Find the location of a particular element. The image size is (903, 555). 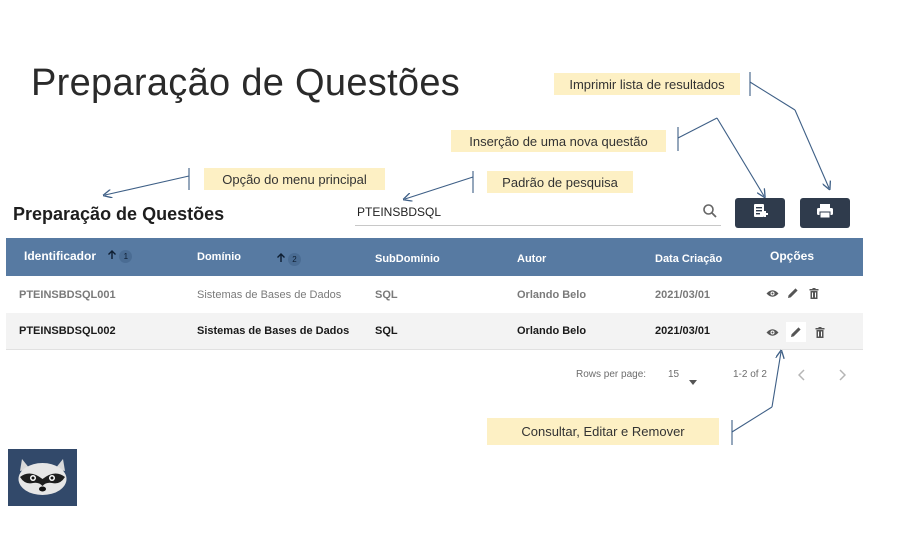

search-icon is located at coordinates (710, 211).